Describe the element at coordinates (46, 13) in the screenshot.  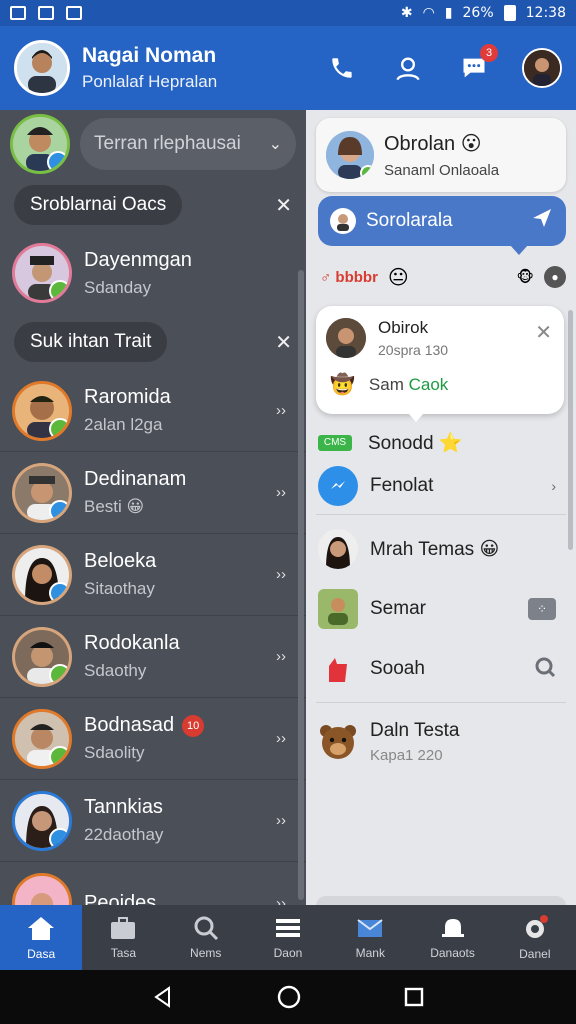
I see `gmail-icon` at that location.